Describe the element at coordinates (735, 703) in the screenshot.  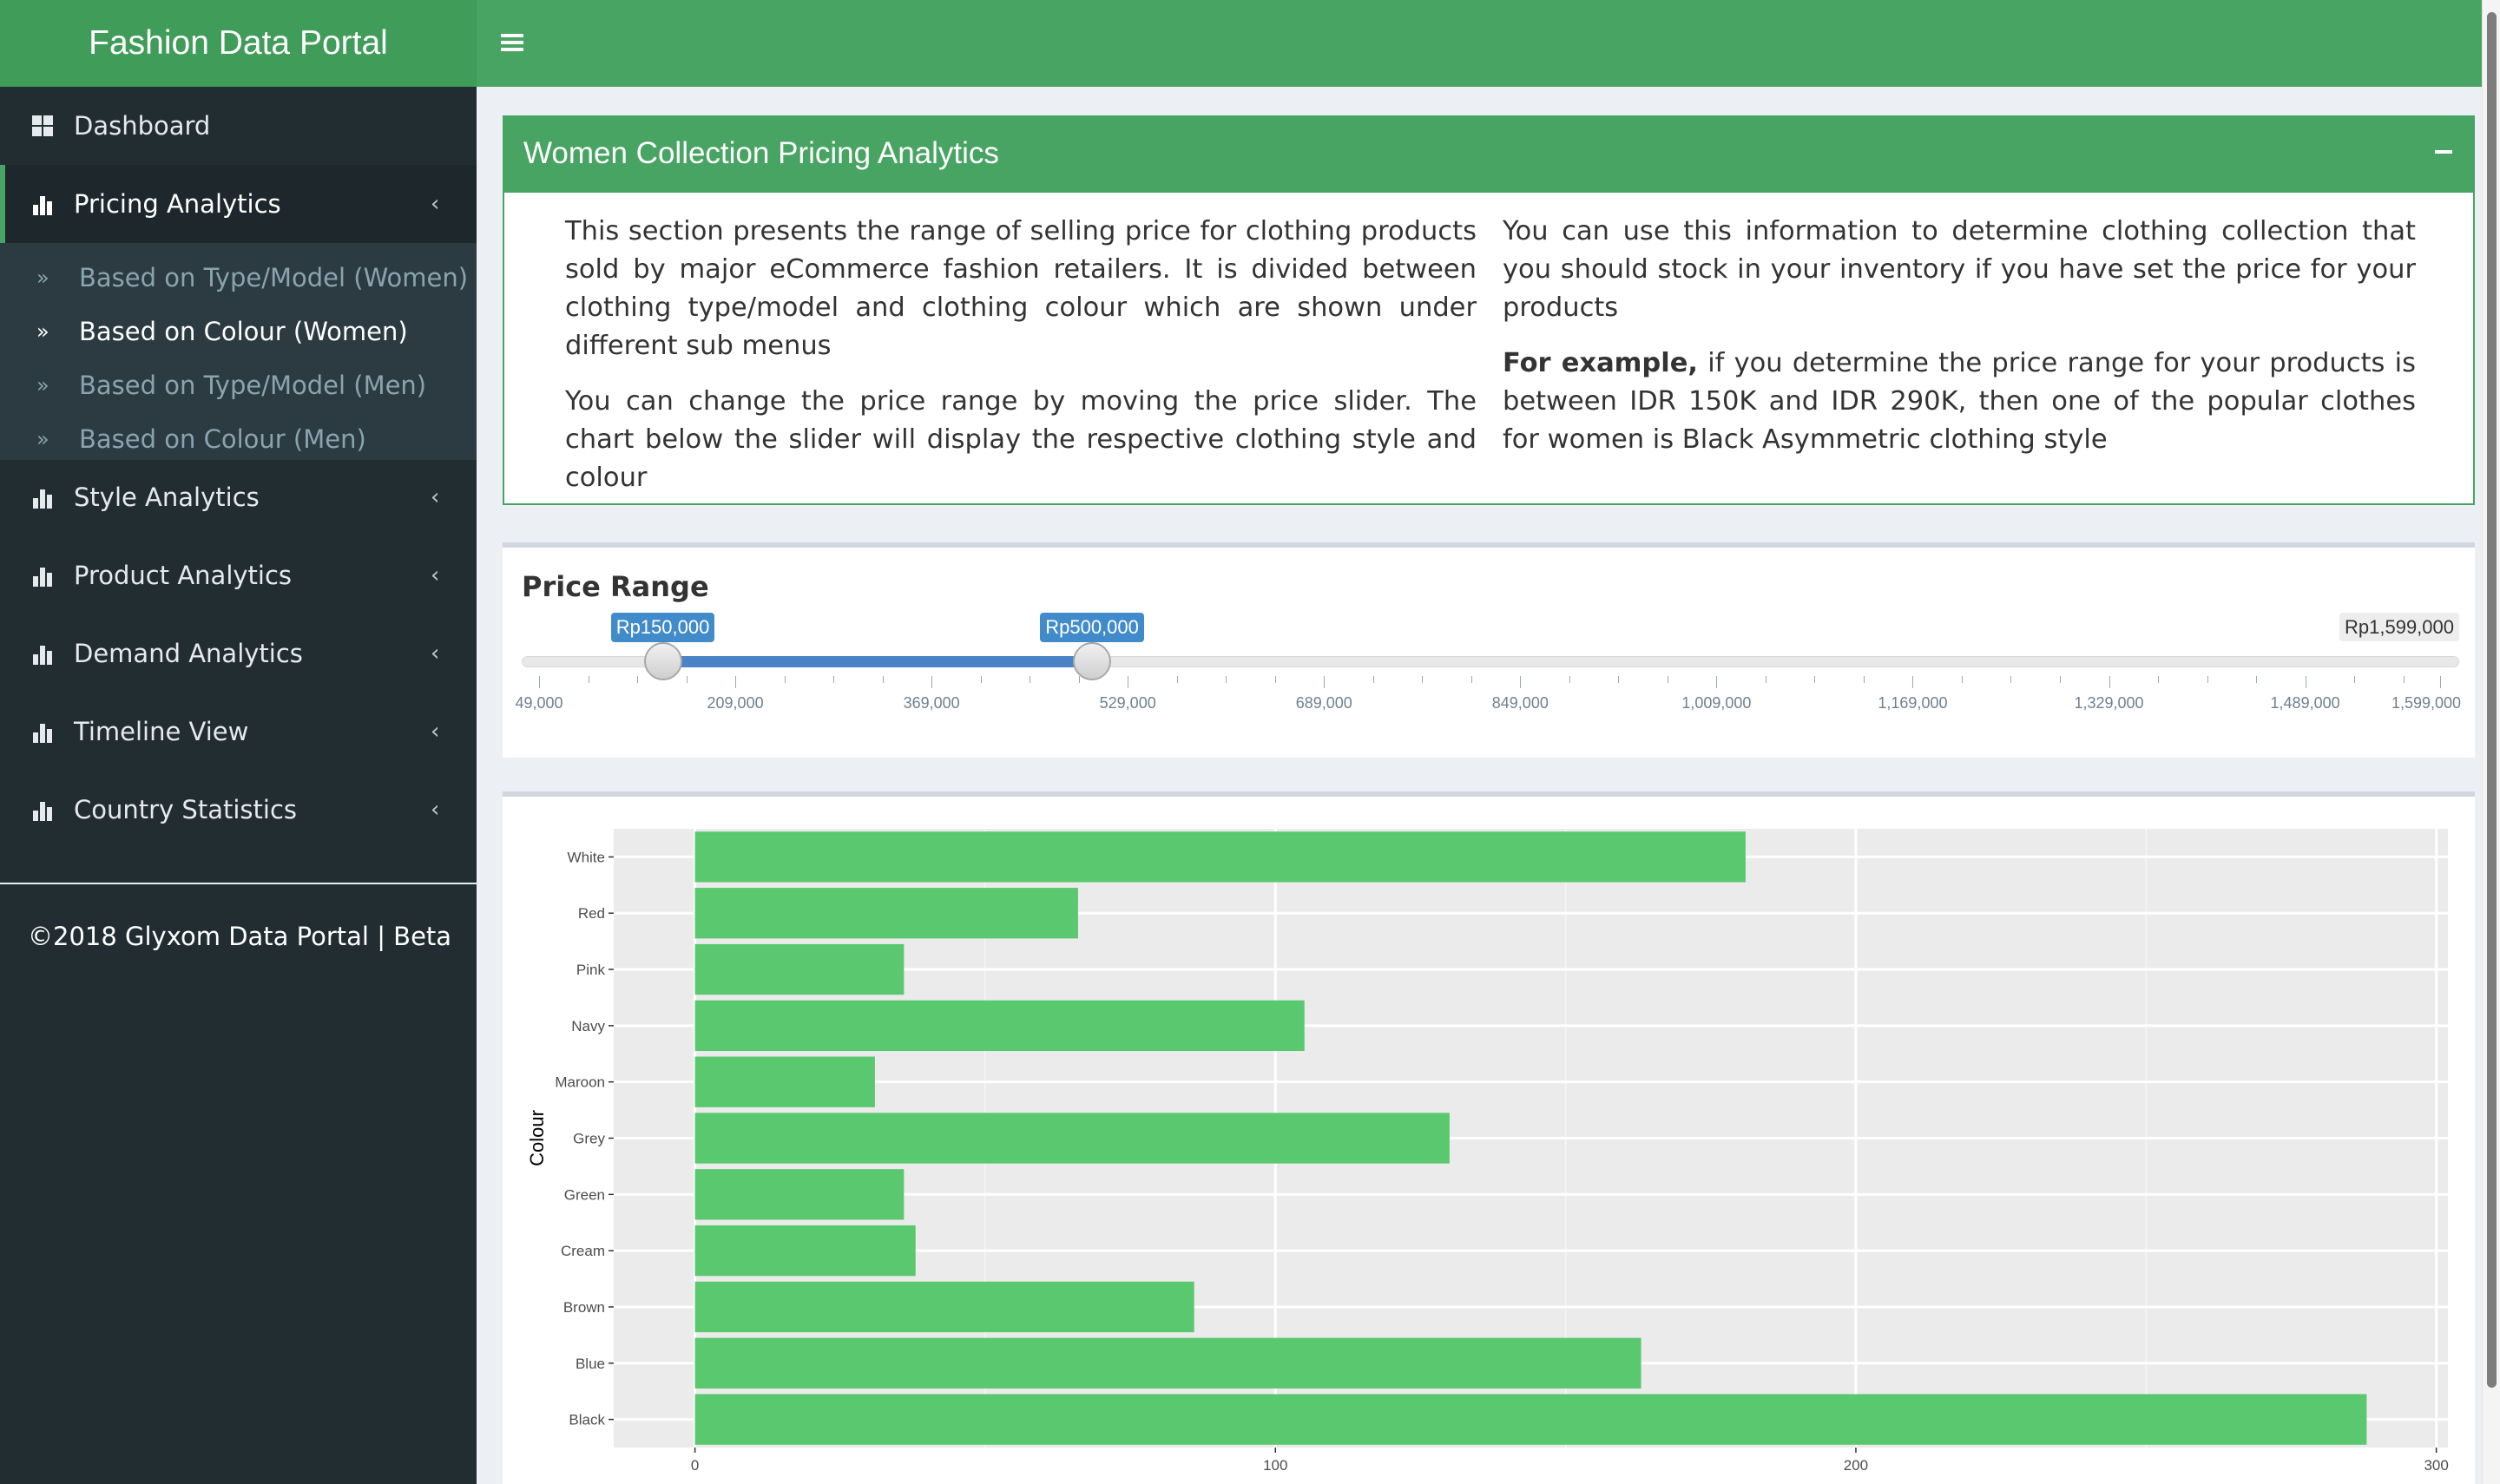
I see `slider-tick-label: 209,000` at that location.